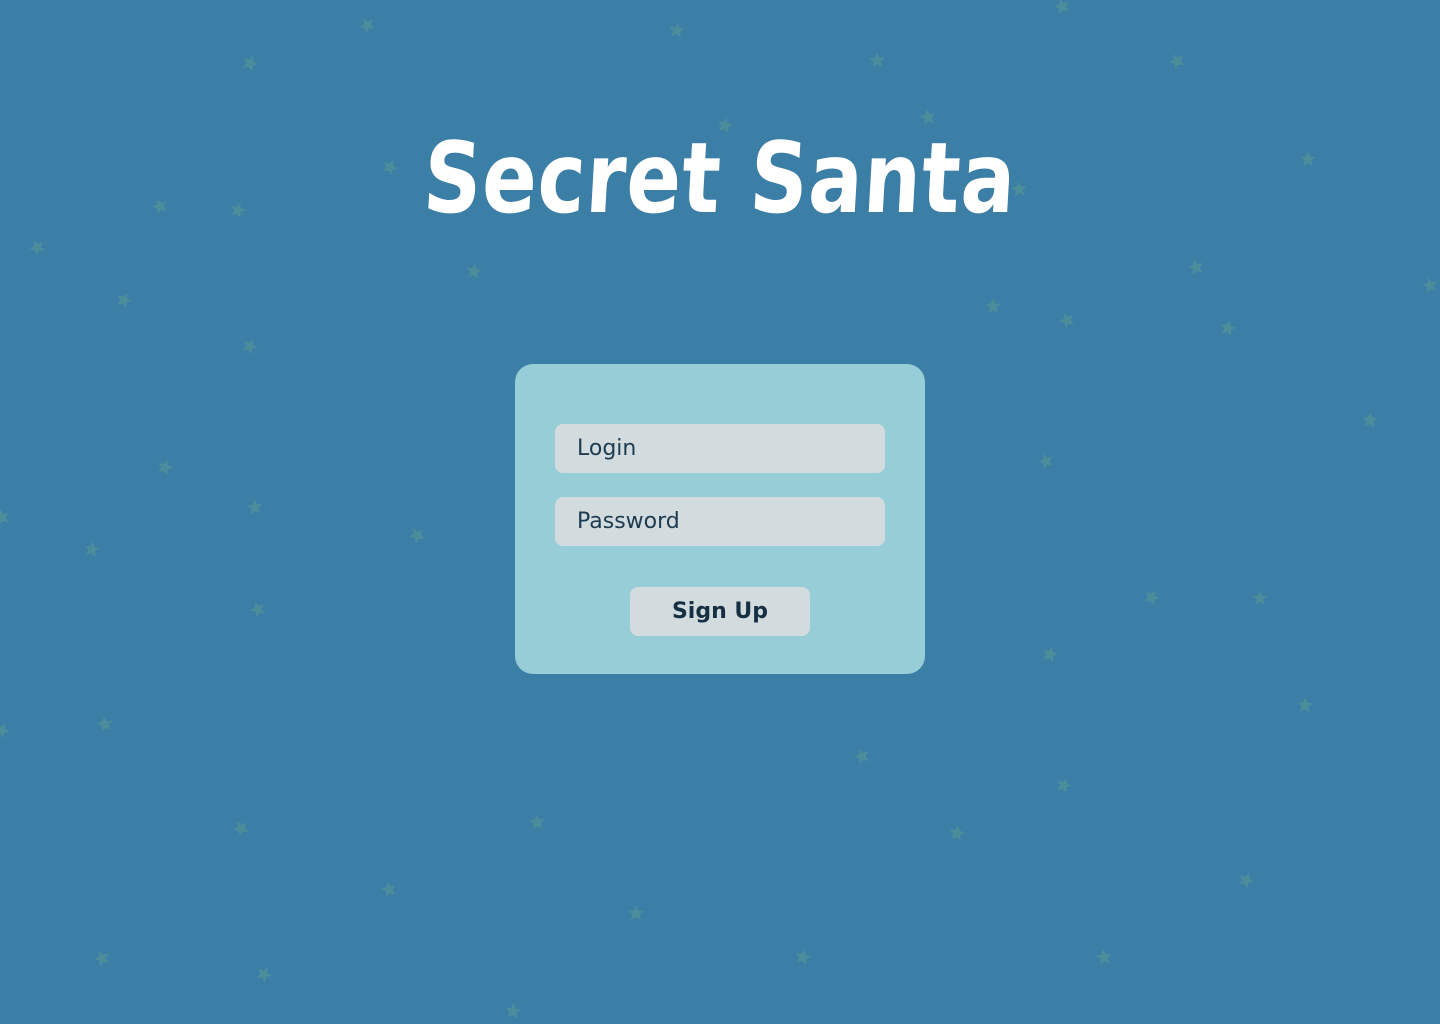  I want to click on sign-up-button: Sign Up, so click(720, 611).